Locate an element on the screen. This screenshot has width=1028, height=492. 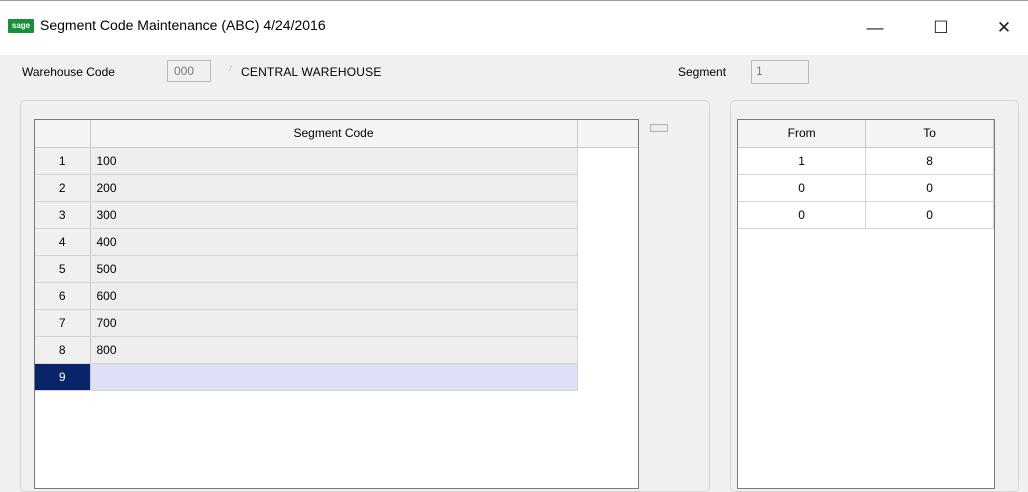
maximize-button: ☐ is located at coordinates (941, 28).